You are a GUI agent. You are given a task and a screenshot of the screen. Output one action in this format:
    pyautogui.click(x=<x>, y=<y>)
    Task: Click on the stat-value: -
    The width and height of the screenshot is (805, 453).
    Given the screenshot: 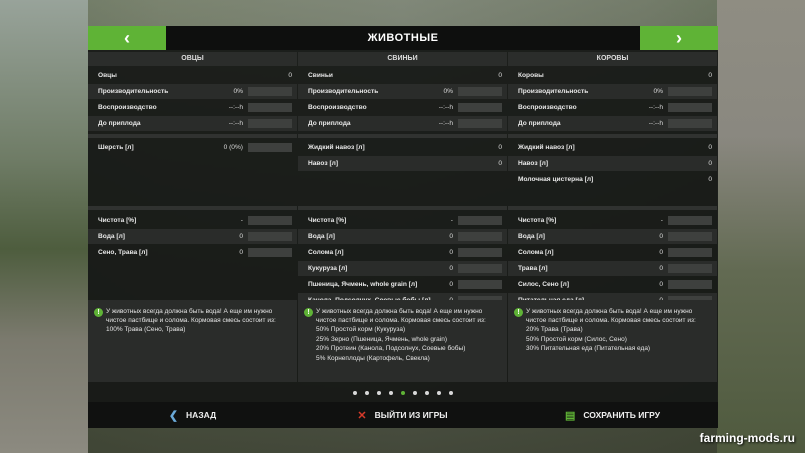 What is the action you would take?
    pyautogui.click(x=451, y=220)
    